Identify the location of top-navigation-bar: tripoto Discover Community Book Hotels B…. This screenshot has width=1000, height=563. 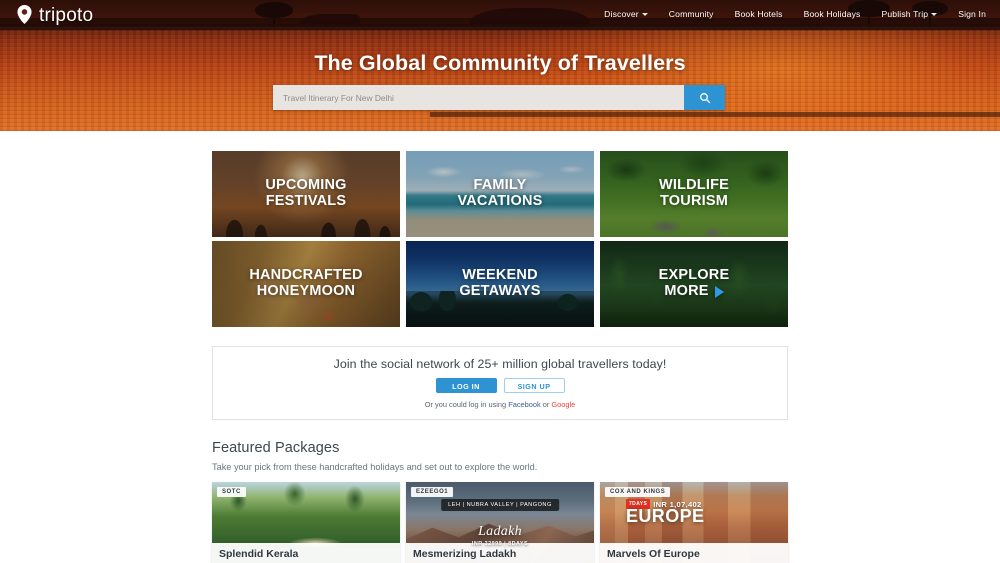
(500, 14).